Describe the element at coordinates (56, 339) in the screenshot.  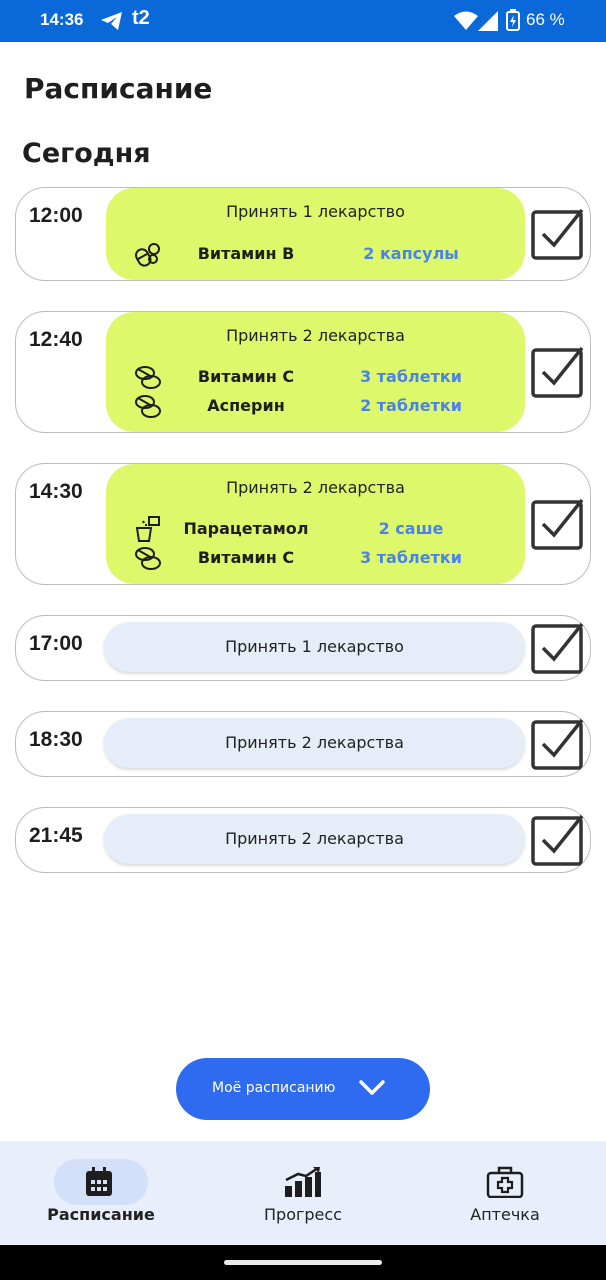
I see `schedule-time: 12:40` at that location.